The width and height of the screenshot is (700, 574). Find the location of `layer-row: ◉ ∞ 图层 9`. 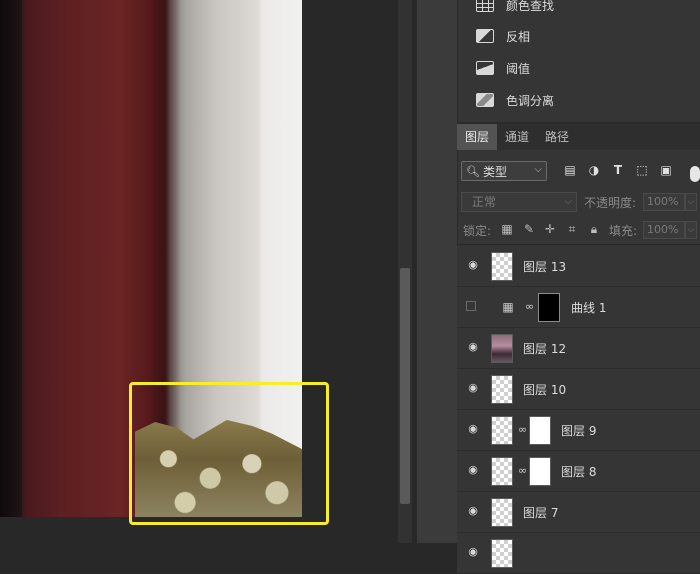

layer-row: ◉ ∞ 图层 9 is located at coordinates (578, 430).